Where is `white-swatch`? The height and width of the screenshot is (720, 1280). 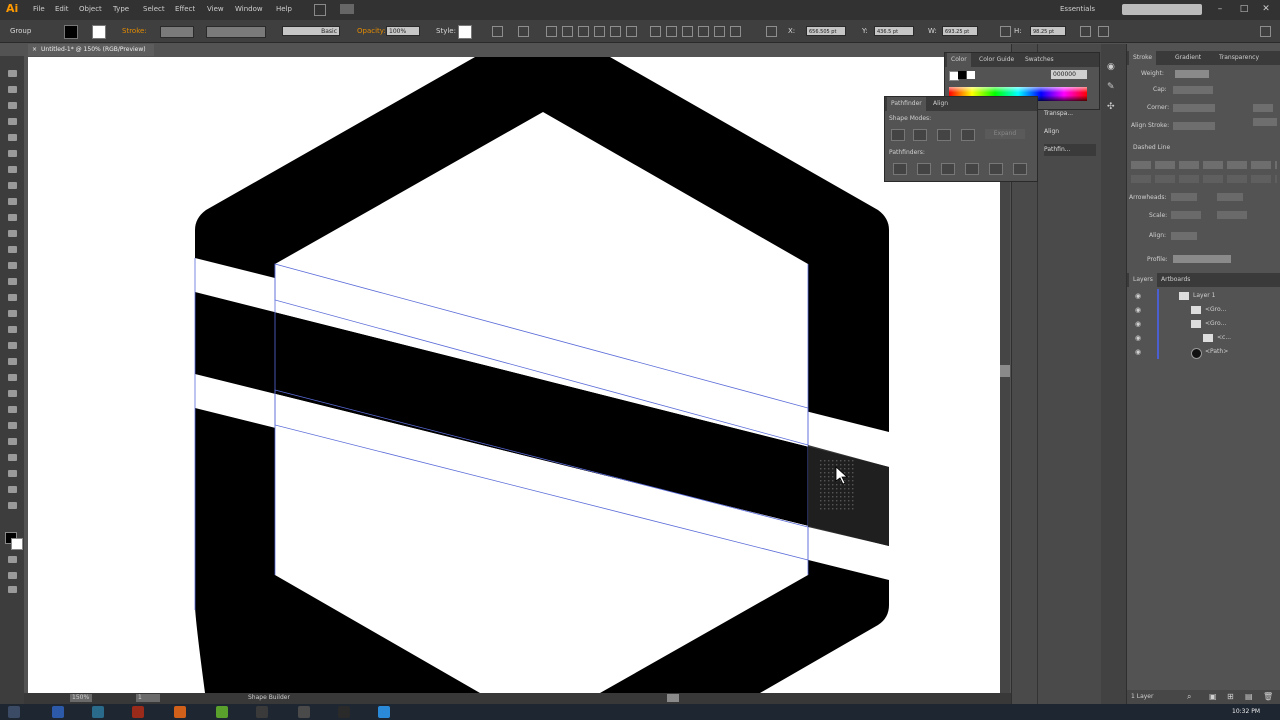 white-swatch is located at coordinates (971, 75).